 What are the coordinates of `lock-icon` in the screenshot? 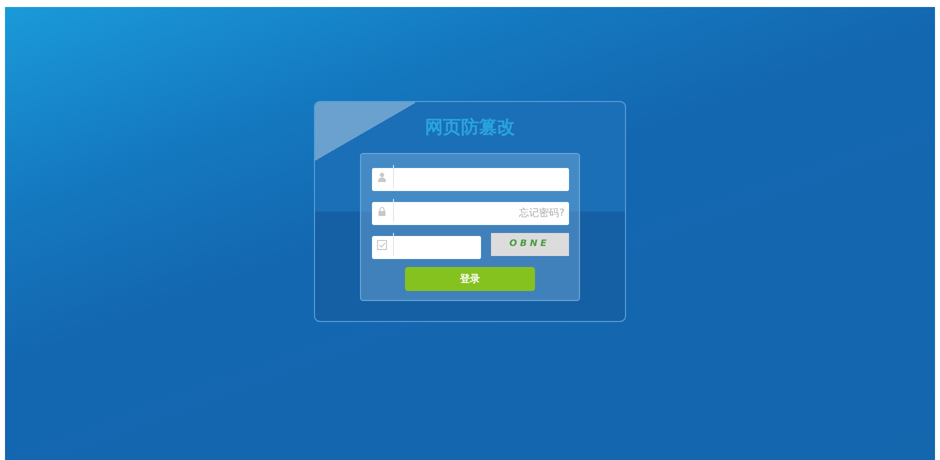 It's located at (382, 211).